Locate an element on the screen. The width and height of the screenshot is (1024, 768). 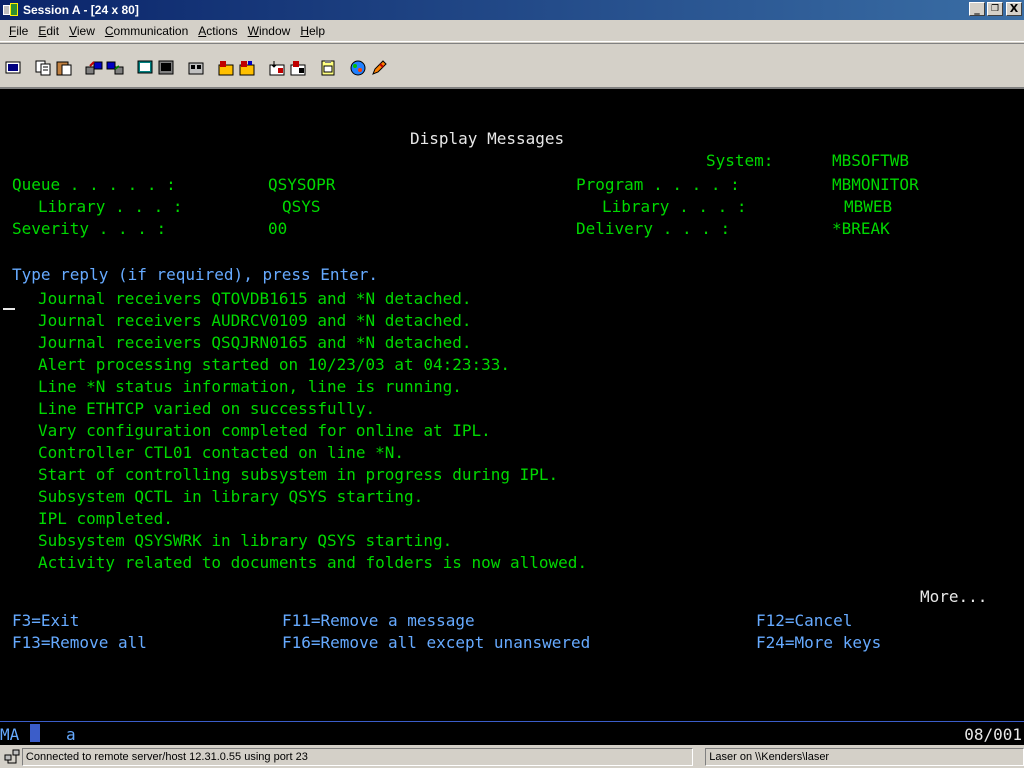
instruction-text: Type reply (if required), press Enter. is located at coordinates (195, 274).